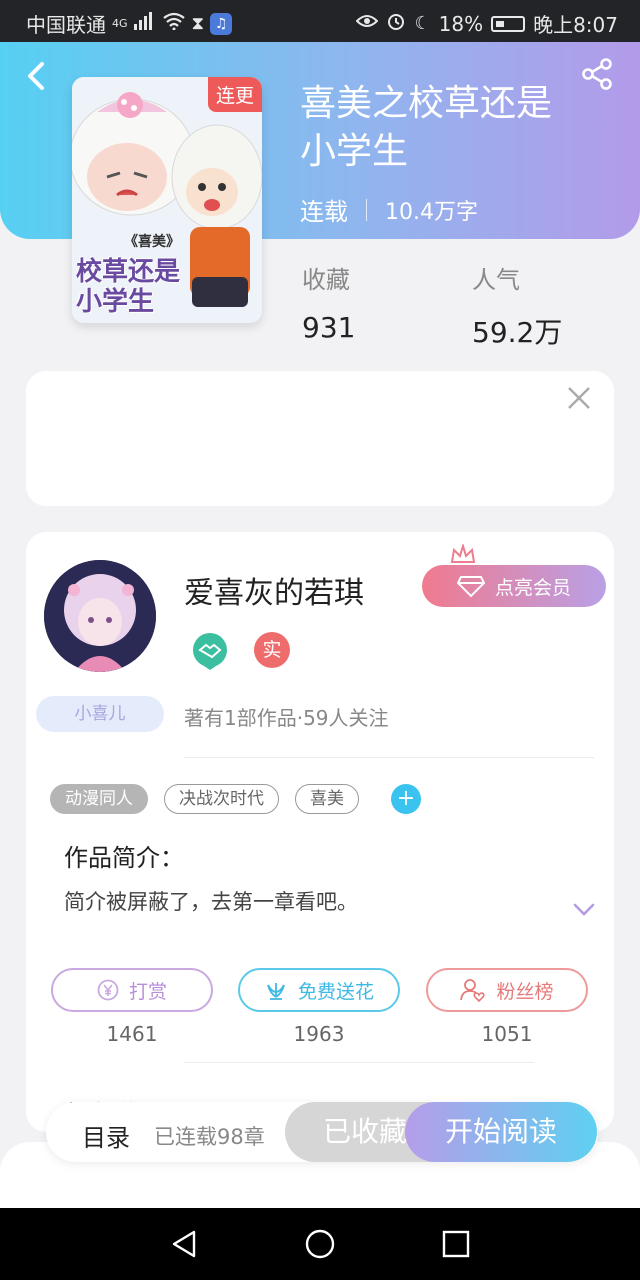 The width and height of the screenshot is (640, 1280). What do you see at coordinates (276, 991) in the screenshot?
I see `flower-icon` at bounding box center [276, 991].